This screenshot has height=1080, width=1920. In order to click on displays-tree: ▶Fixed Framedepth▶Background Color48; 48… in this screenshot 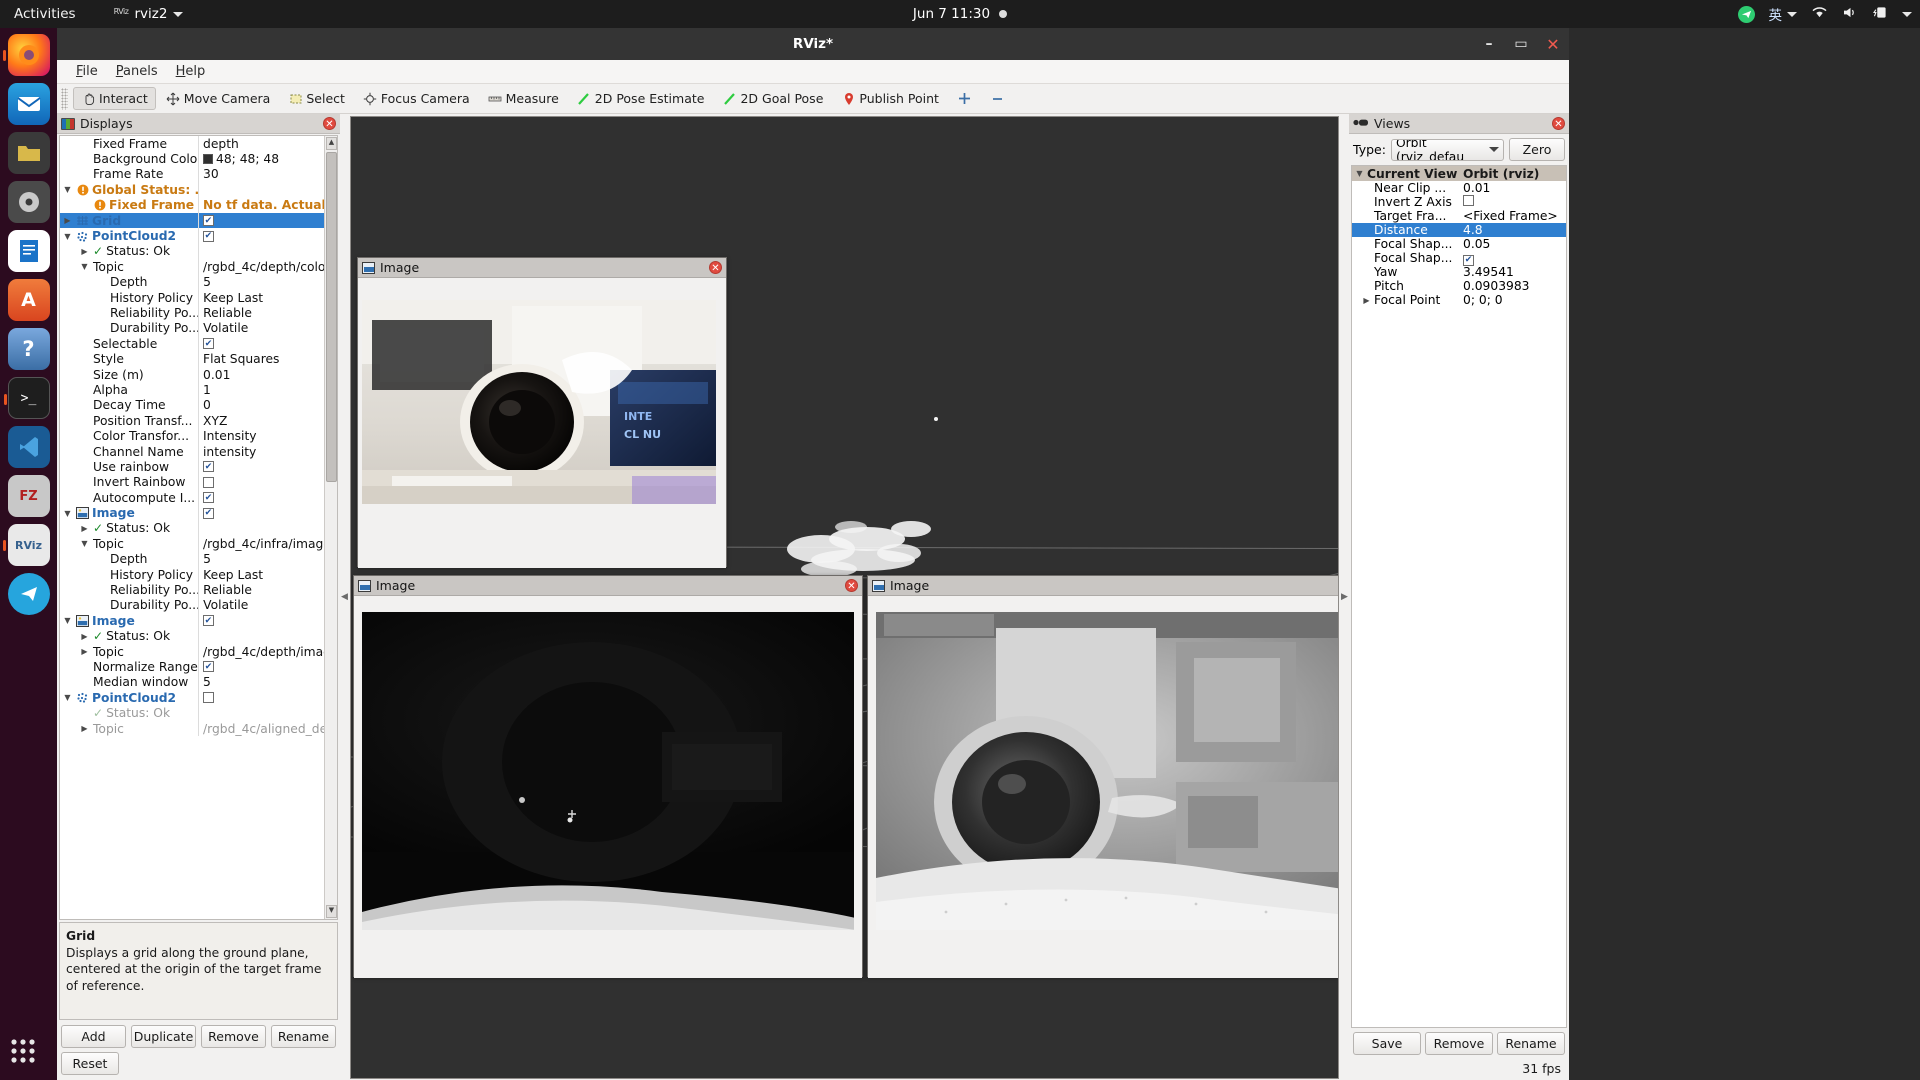, I will do `click(192, 527)`.